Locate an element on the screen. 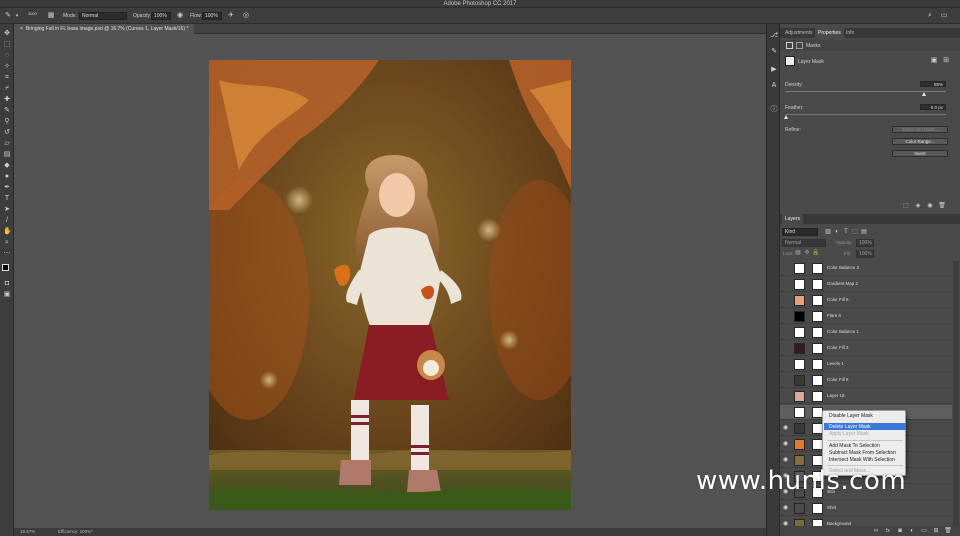 Image resolution: width=960 pixels, height=536 pixels. tab-properties: Properties is located at coordinates (829, 33).